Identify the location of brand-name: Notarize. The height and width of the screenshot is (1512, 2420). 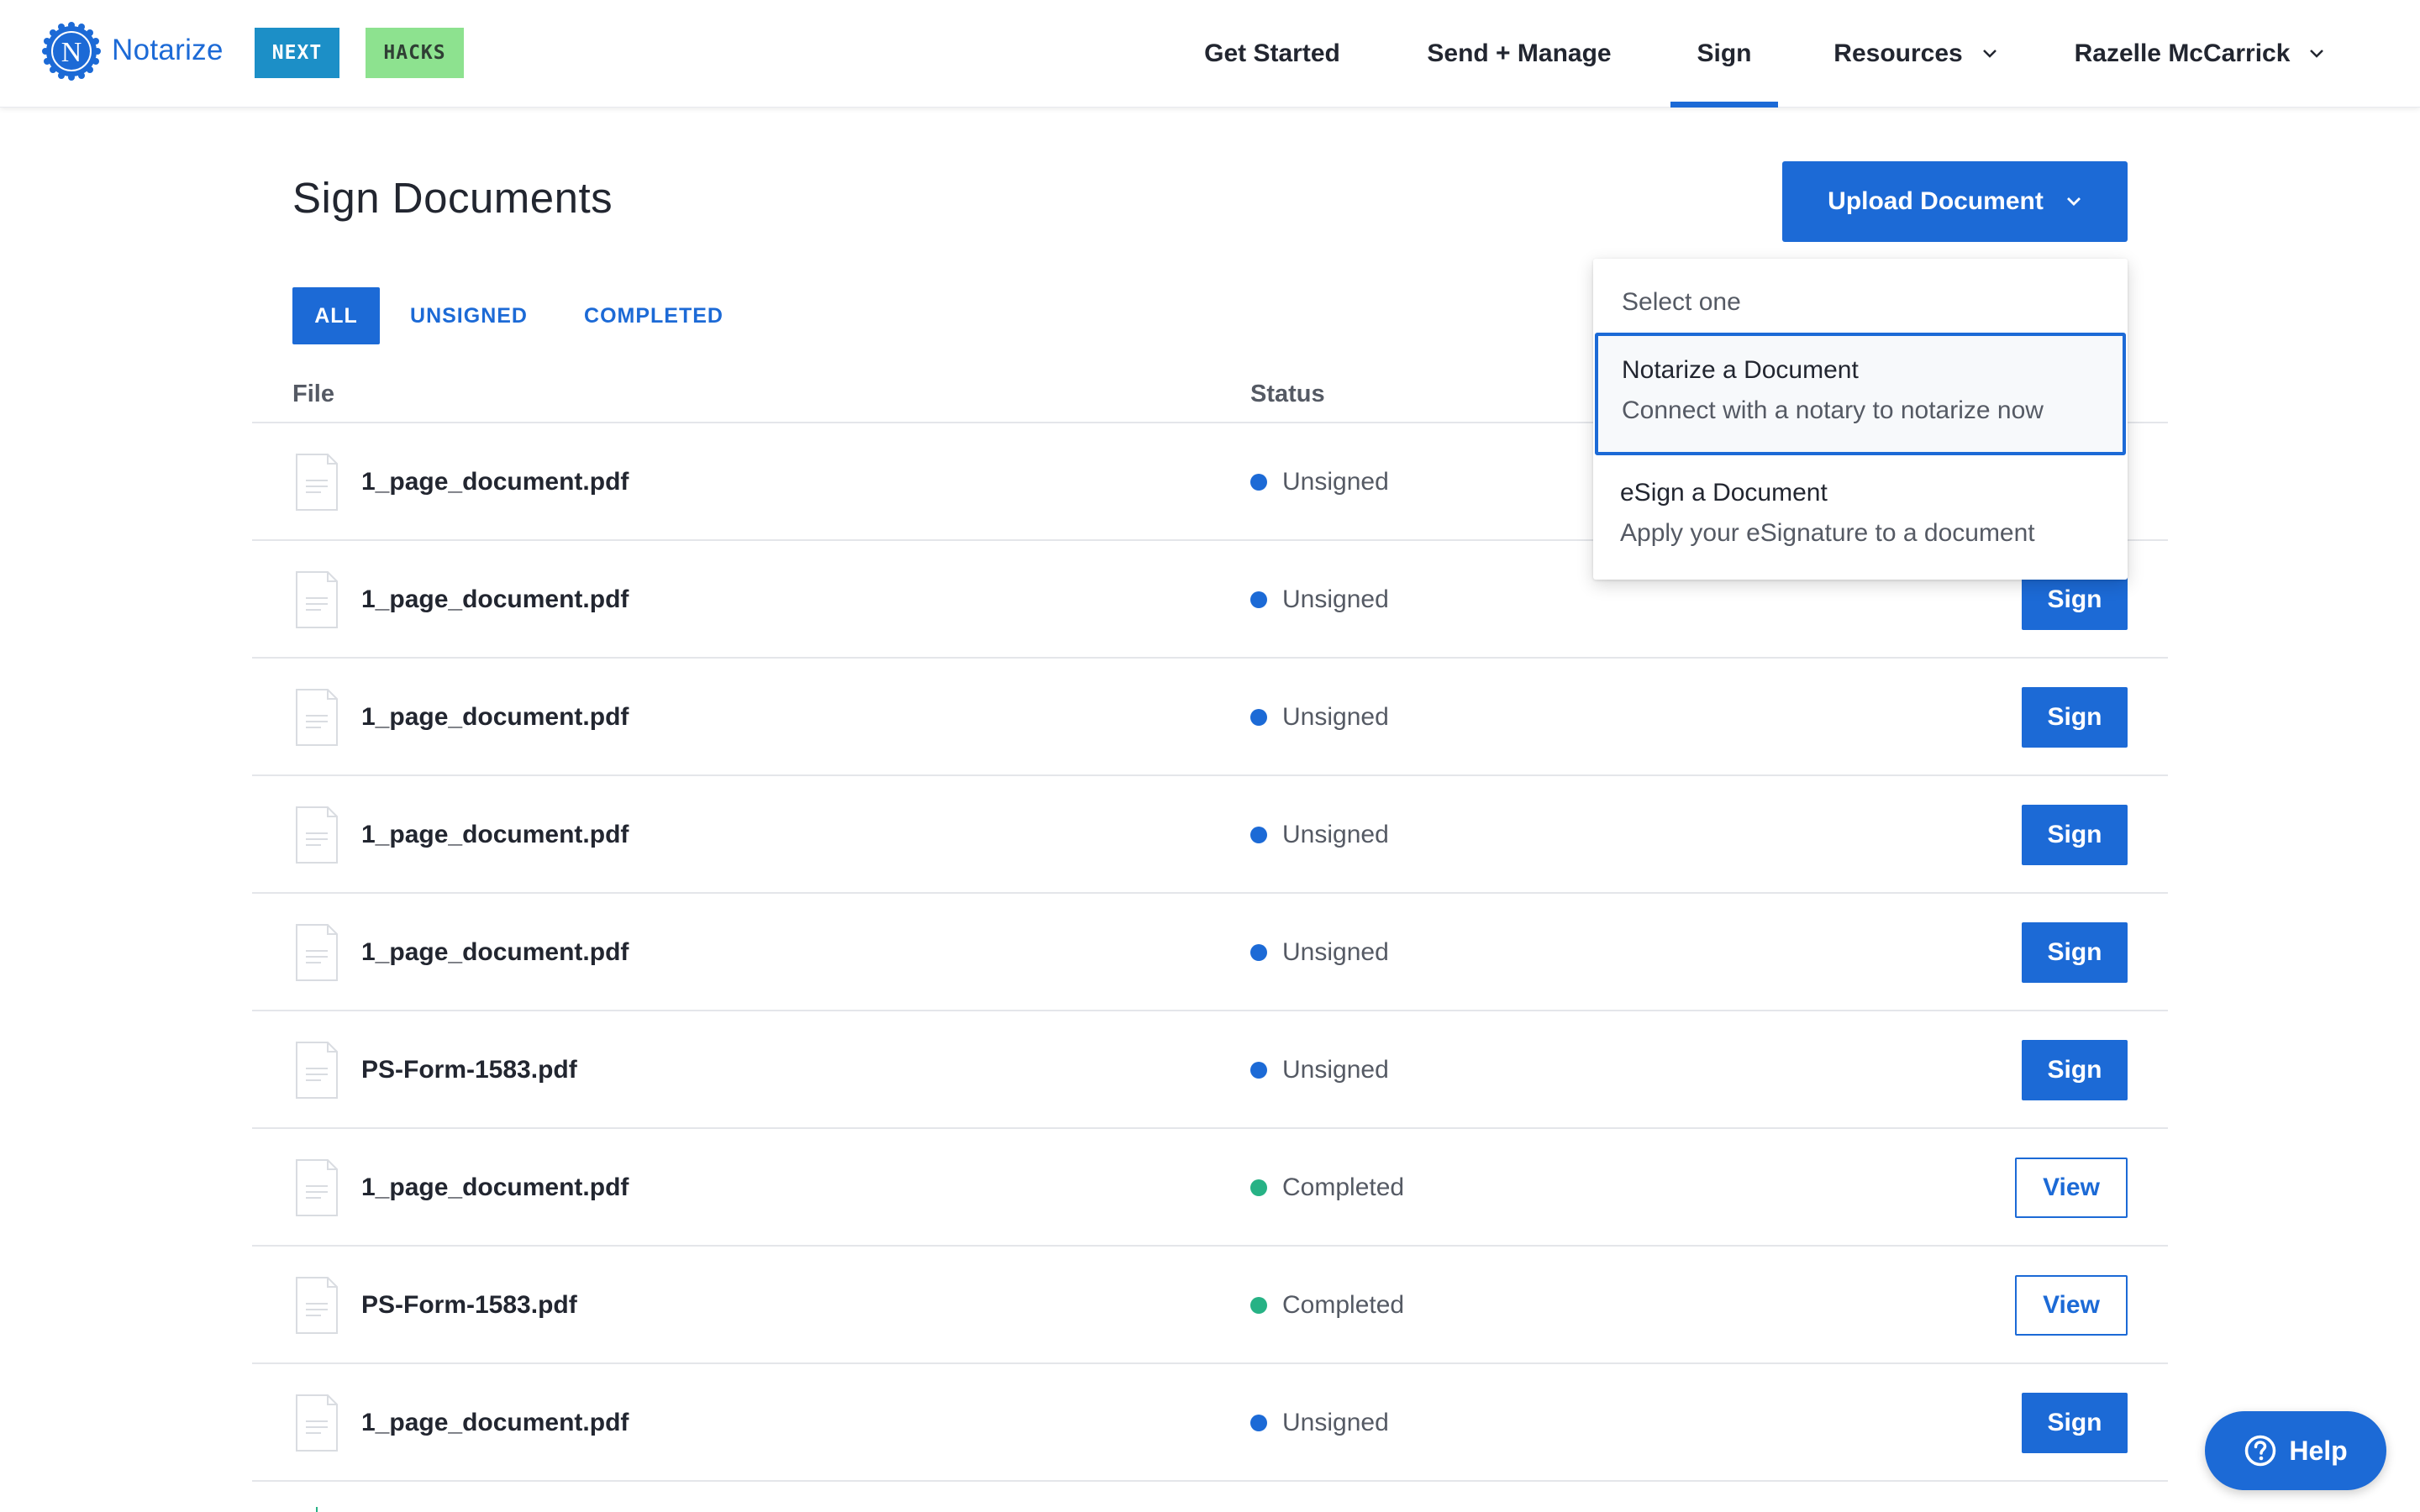
(168, 50).